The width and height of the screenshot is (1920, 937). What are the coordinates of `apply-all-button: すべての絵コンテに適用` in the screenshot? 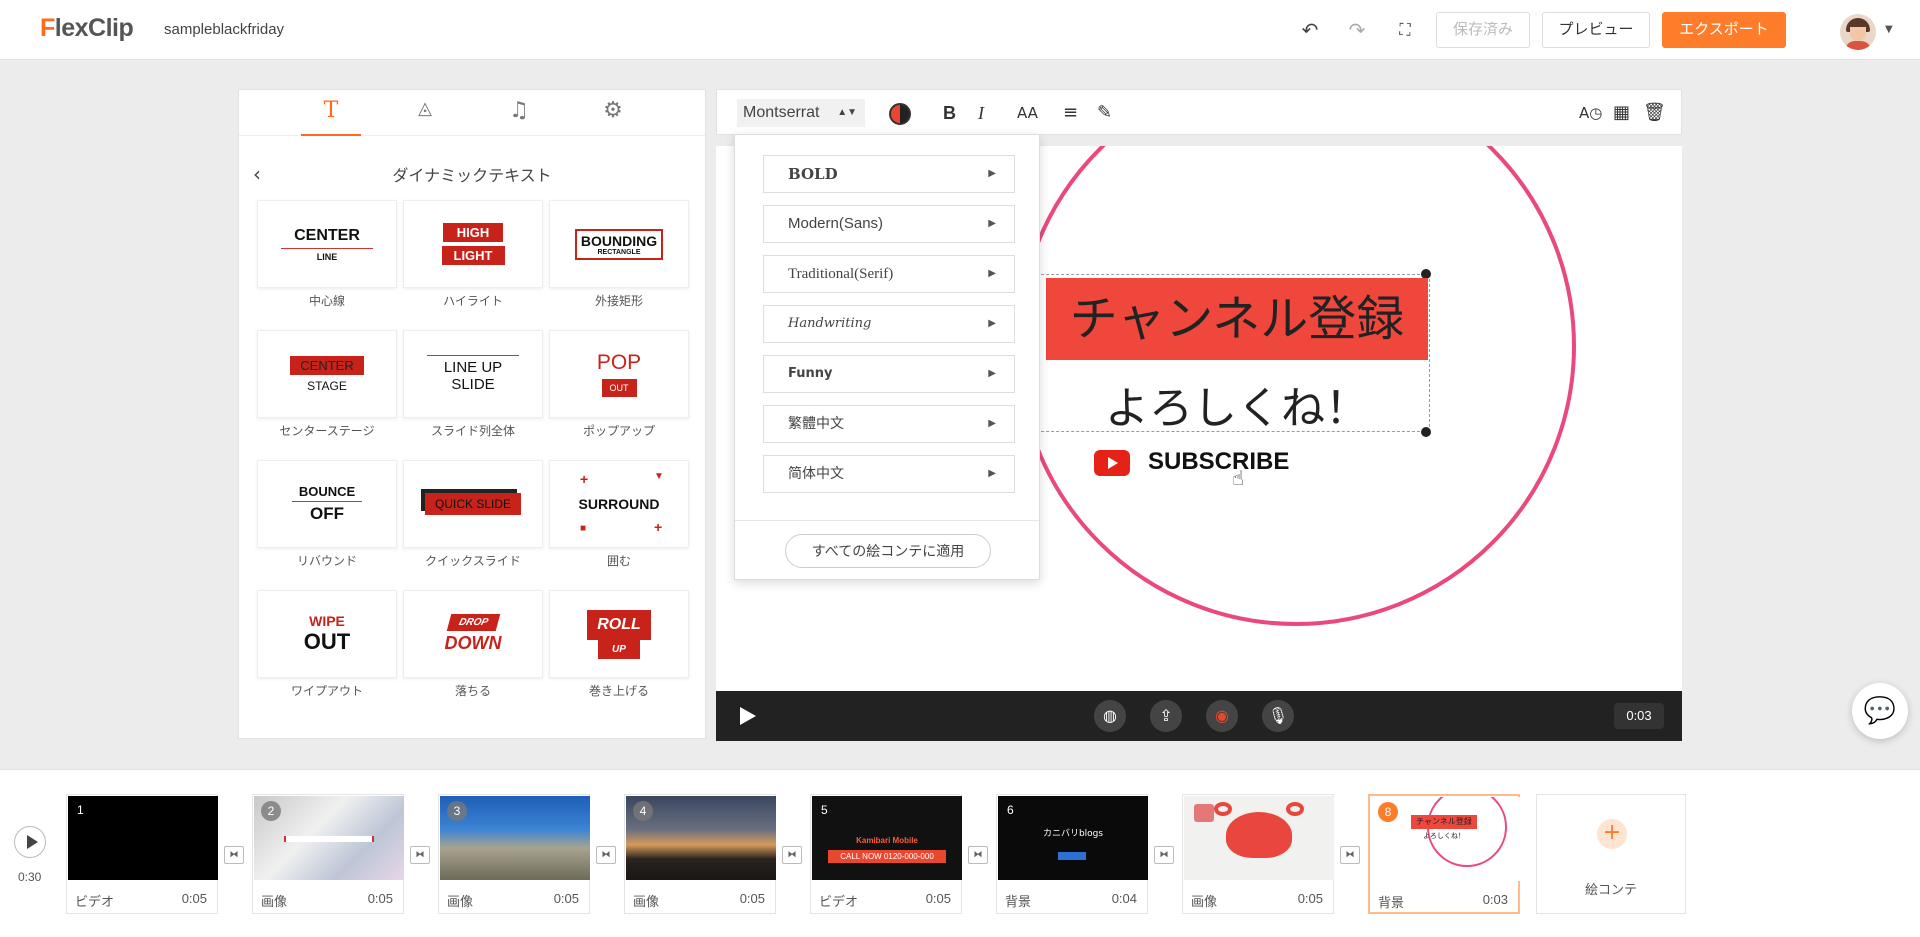 It's located at (888, 551).